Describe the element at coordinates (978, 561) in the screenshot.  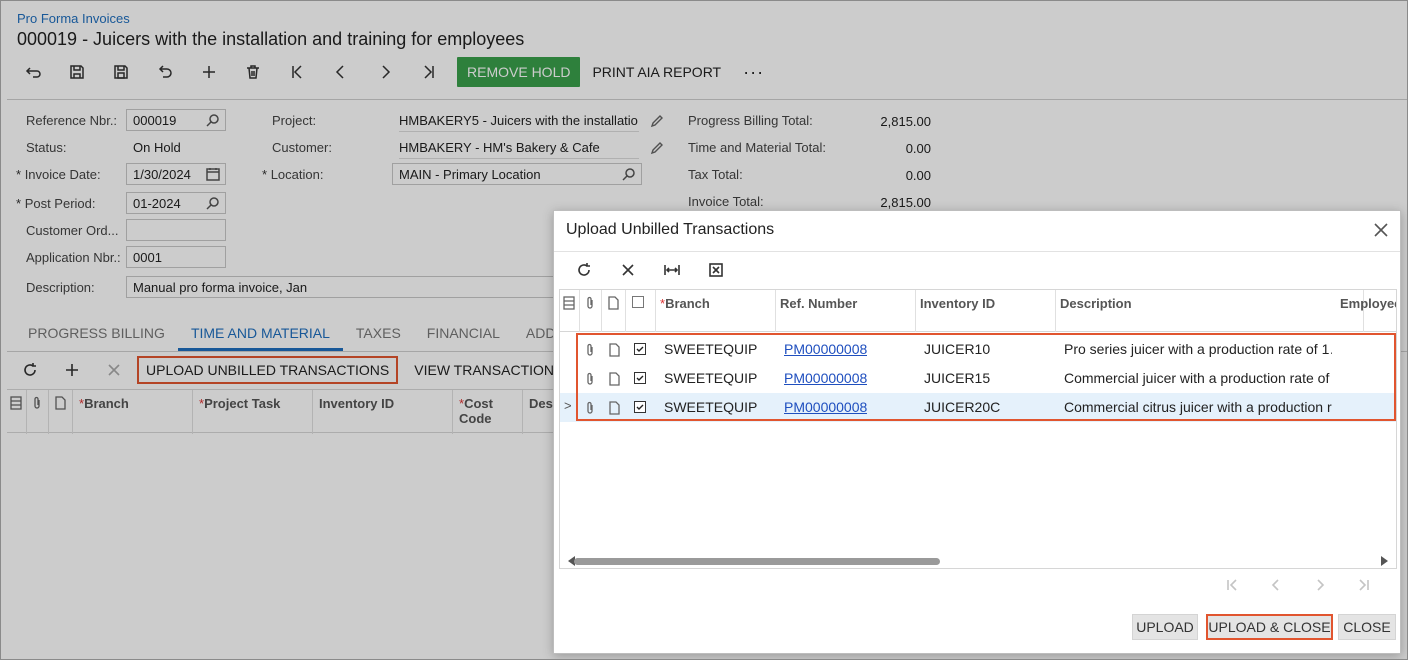
I see `horizontal-scrollbar` at that location.